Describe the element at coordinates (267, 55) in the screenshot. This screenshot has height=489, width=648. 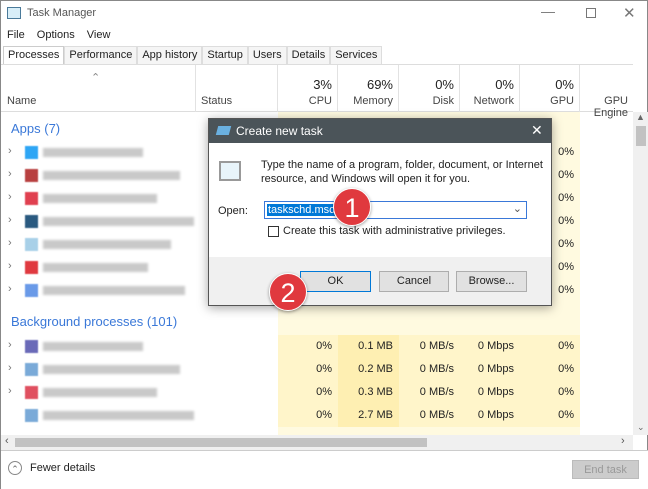
I see `tab-users: Users` at that location.